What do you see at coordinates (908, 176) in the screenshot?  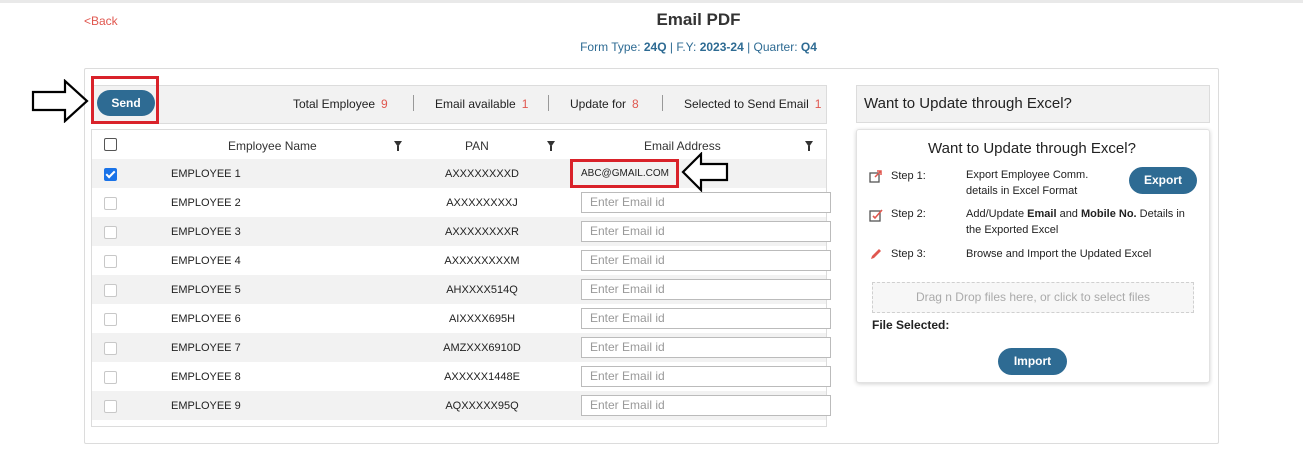 I see `step-1-label: Step 1:` at bounding box center [908, 176].